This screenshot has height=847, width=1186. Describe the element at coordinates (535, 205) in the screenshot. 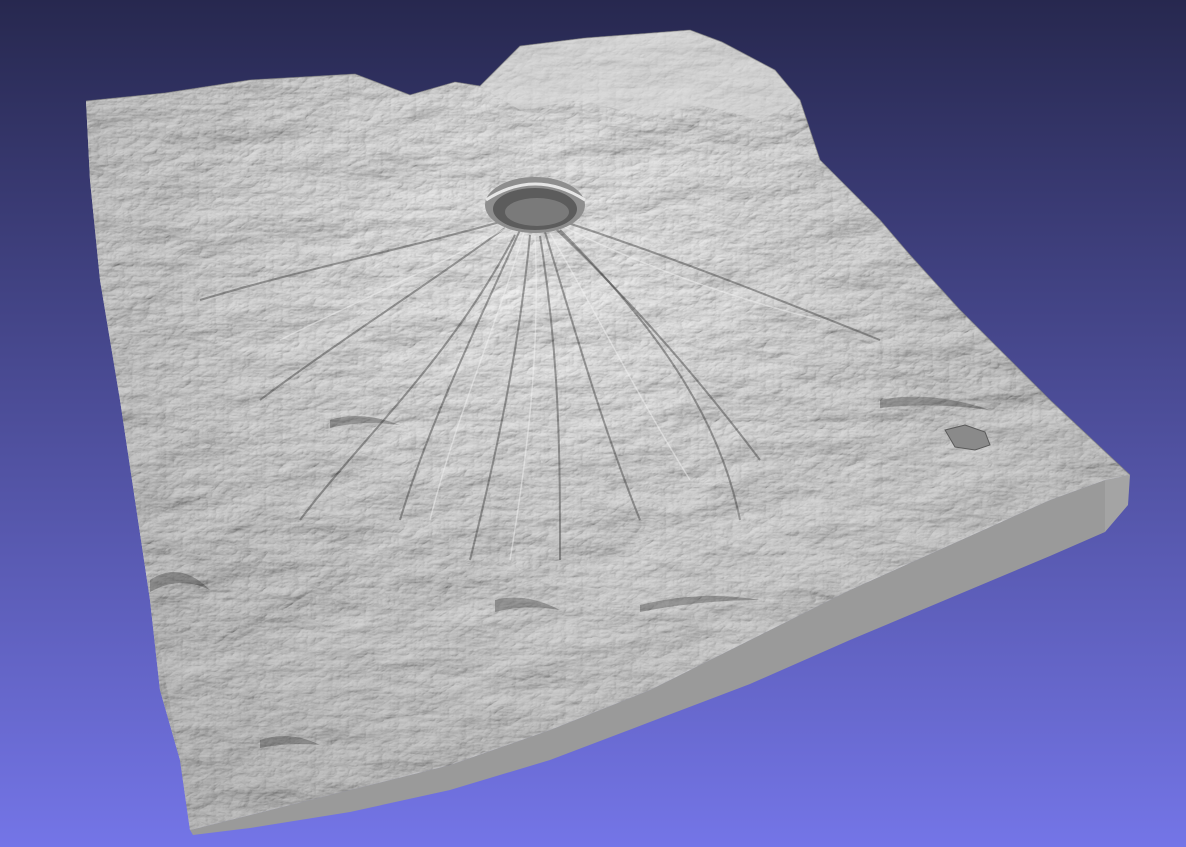

I see `volcano-crater` at that location.